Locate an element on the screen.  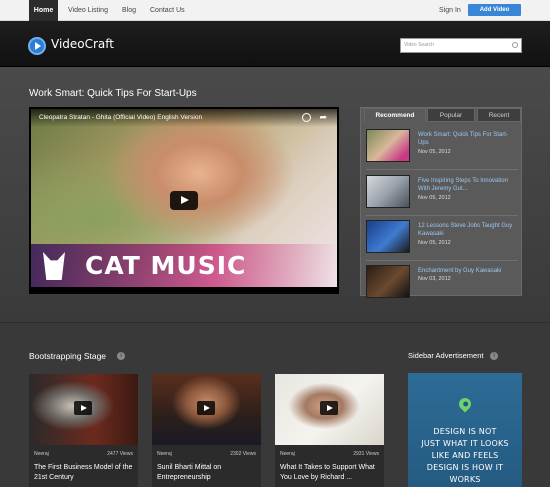
tab-recent: Recent is located at coordinates (499, 115).